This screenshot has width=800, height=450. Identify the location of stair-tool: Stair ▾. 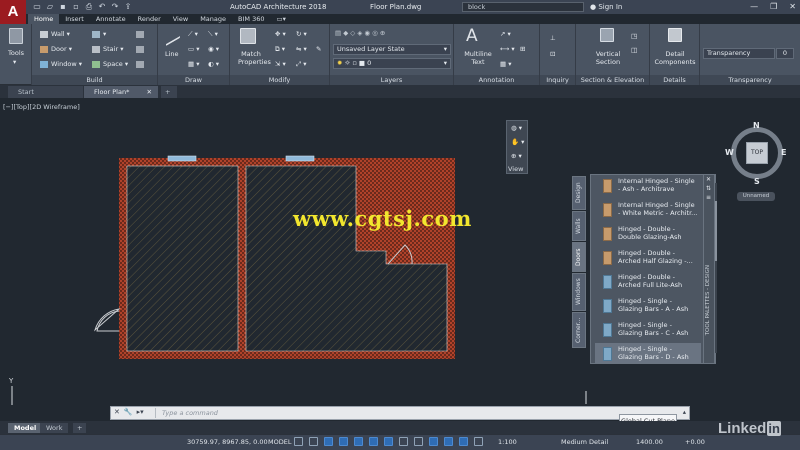
(107, 49).